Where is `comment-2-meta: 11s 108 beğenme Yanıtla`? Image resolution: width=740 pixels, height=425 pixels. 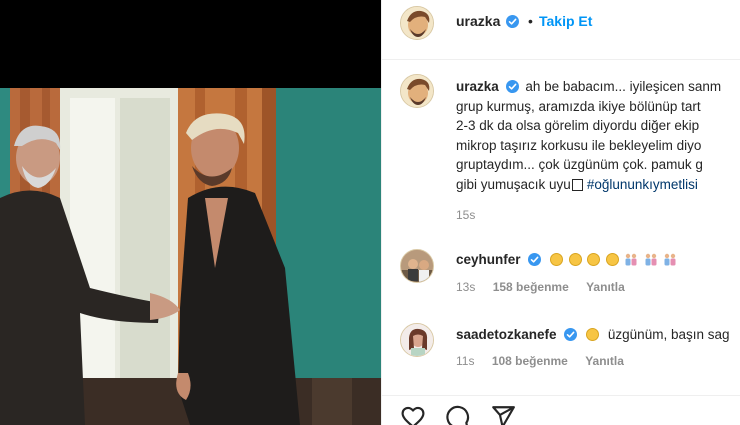 comment-2-meta: 11s 108 beğenme Yanıtla is located at coordinates (540, 361).